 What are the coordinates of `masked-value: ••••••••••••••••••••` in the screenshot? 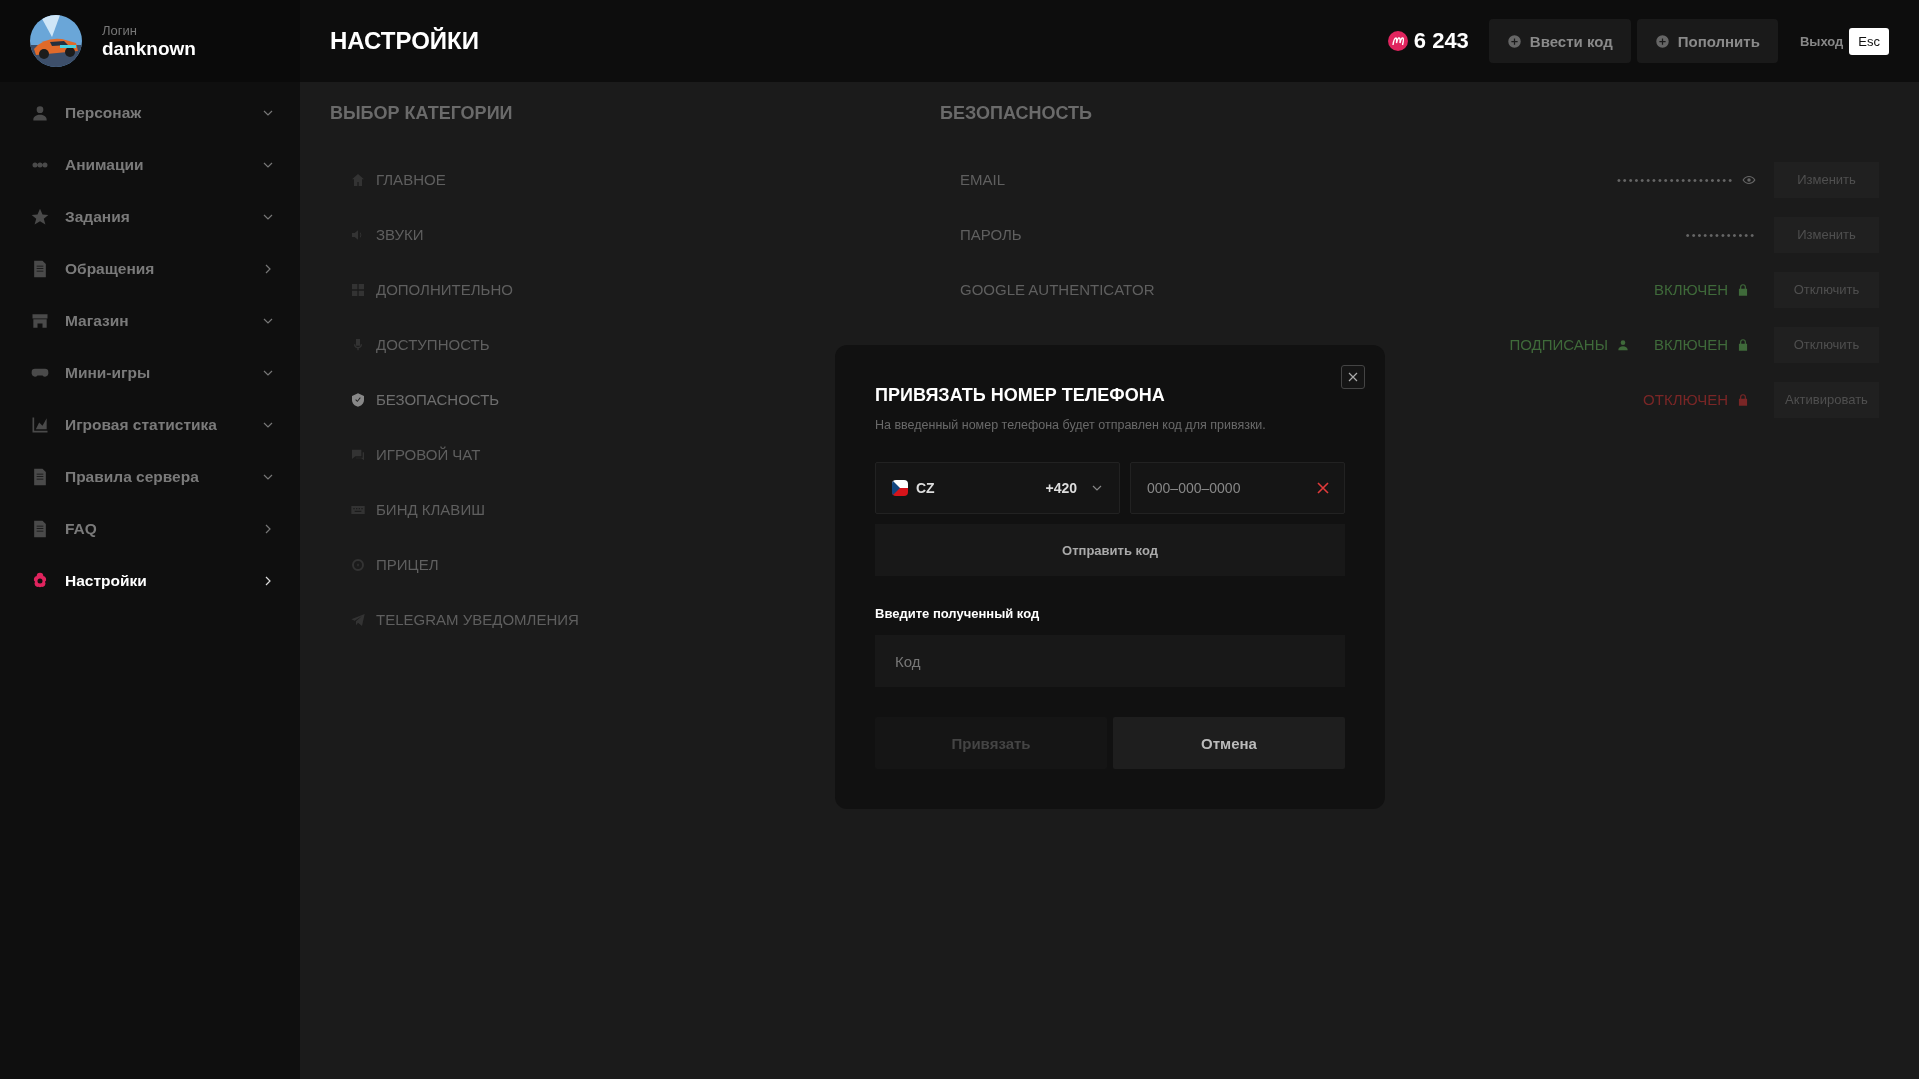 It's located at (1675, 179).